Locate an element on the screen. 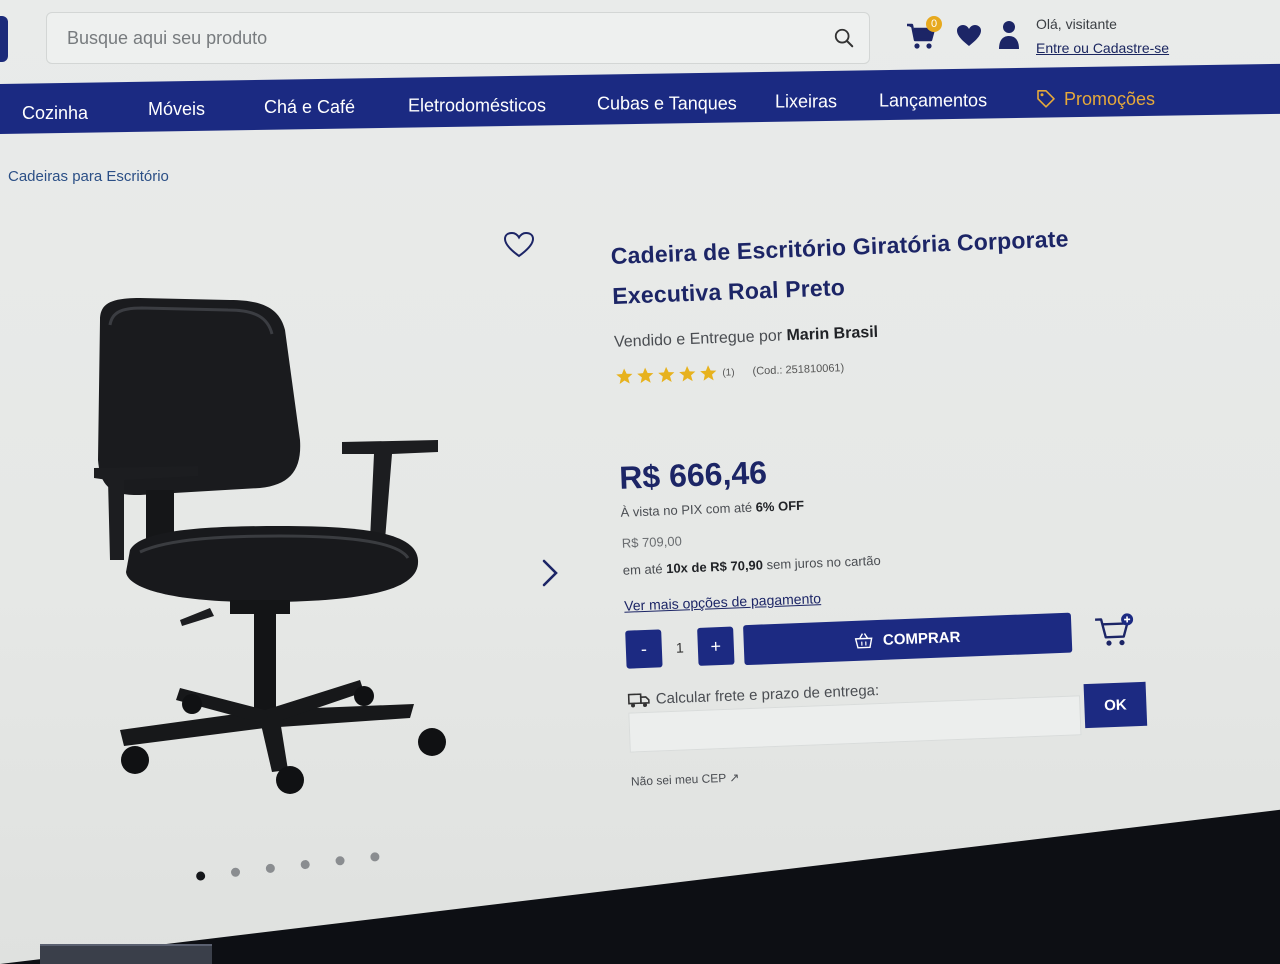  add-to-cart-icon is located at coordinates (1114, 631).